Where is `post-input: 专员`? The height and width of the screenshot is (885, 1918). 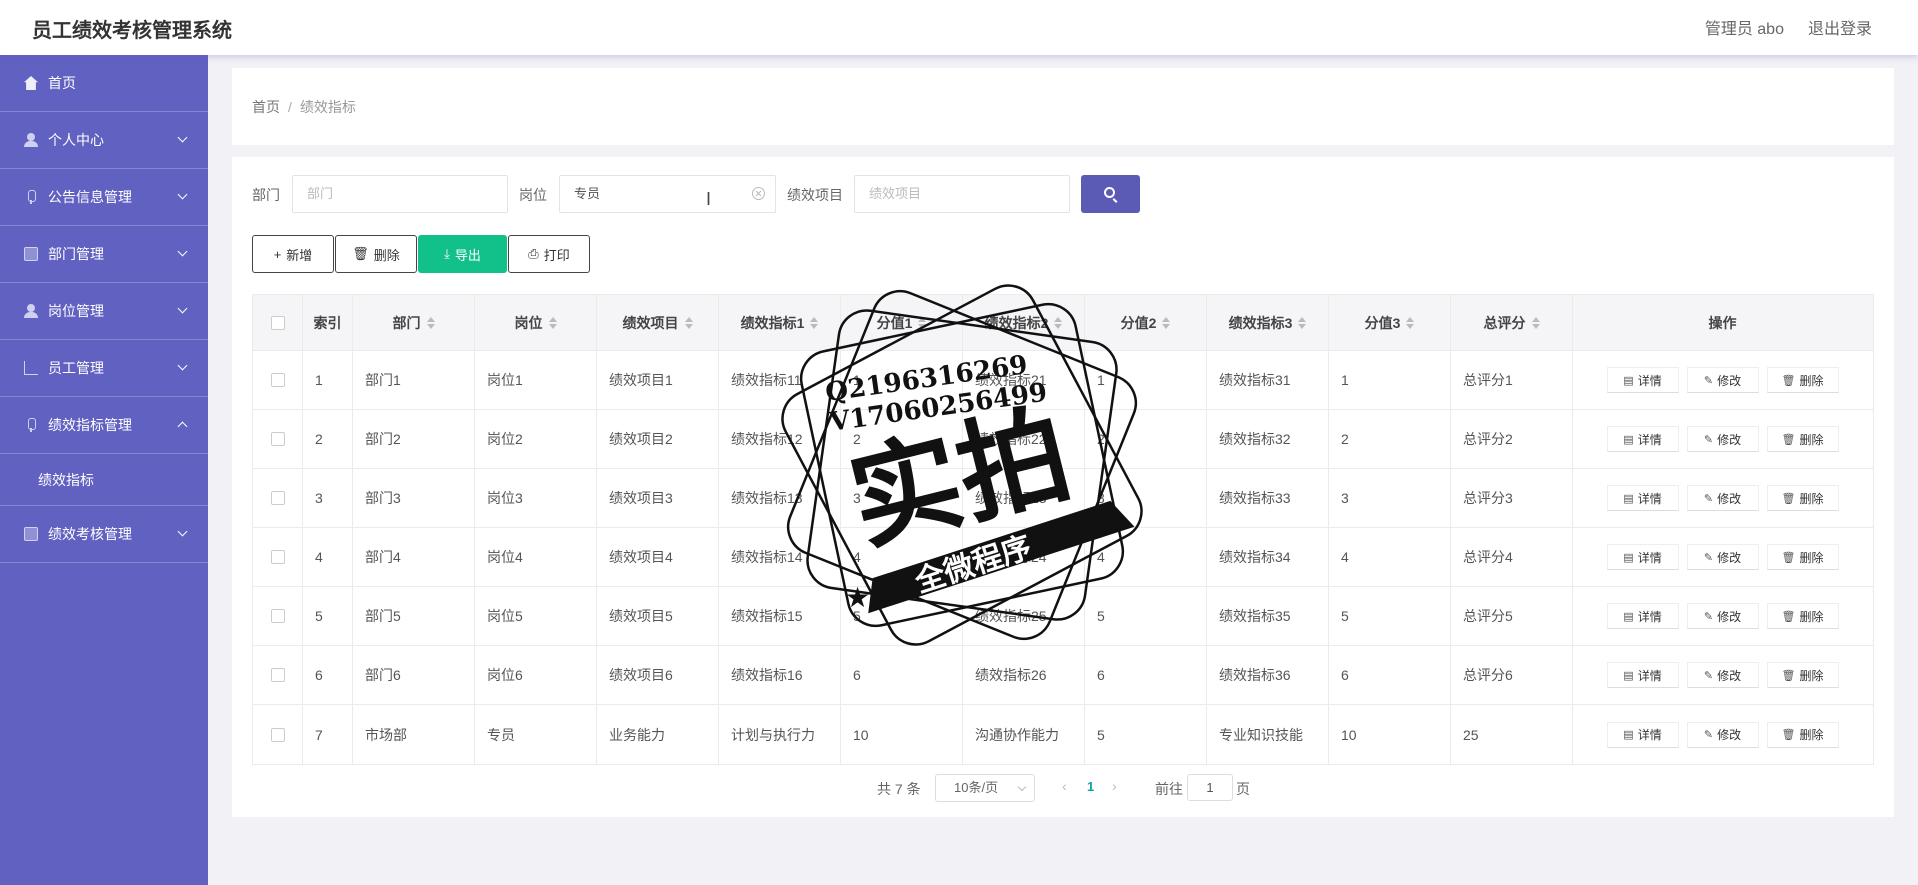 post-input: 专员 is located at coordinates (667, 194).